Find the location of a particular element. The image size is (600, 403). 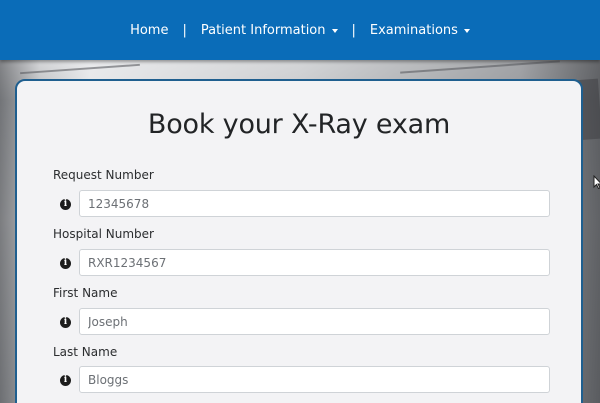

request-number-input is located at coordinates (314, 203).